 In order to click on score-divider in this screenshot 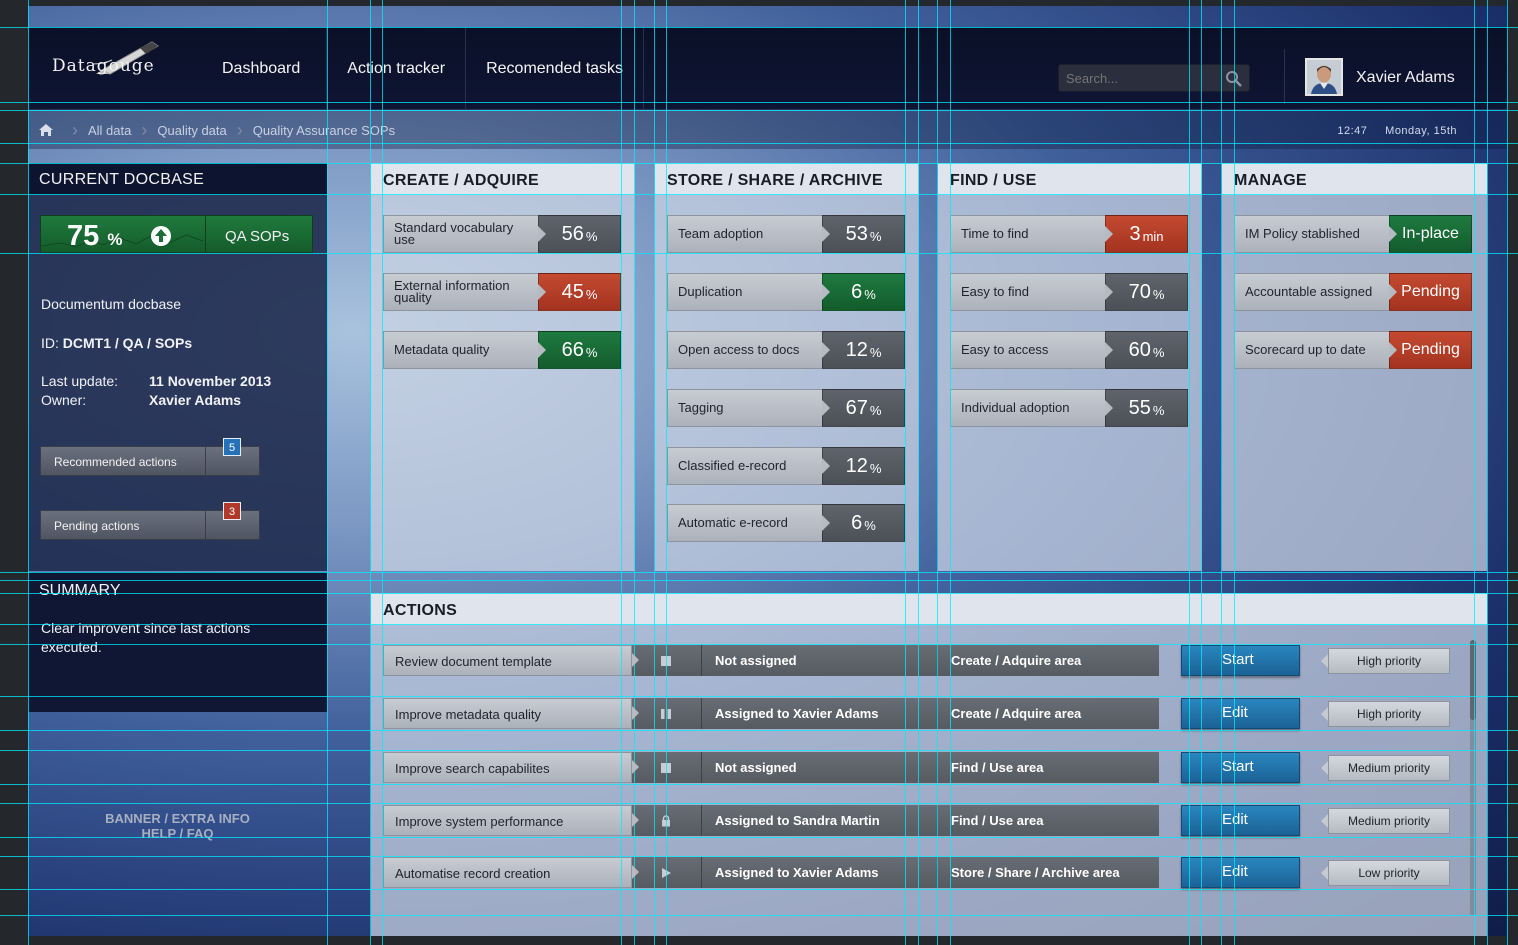, I will do `click(205, 234)`.